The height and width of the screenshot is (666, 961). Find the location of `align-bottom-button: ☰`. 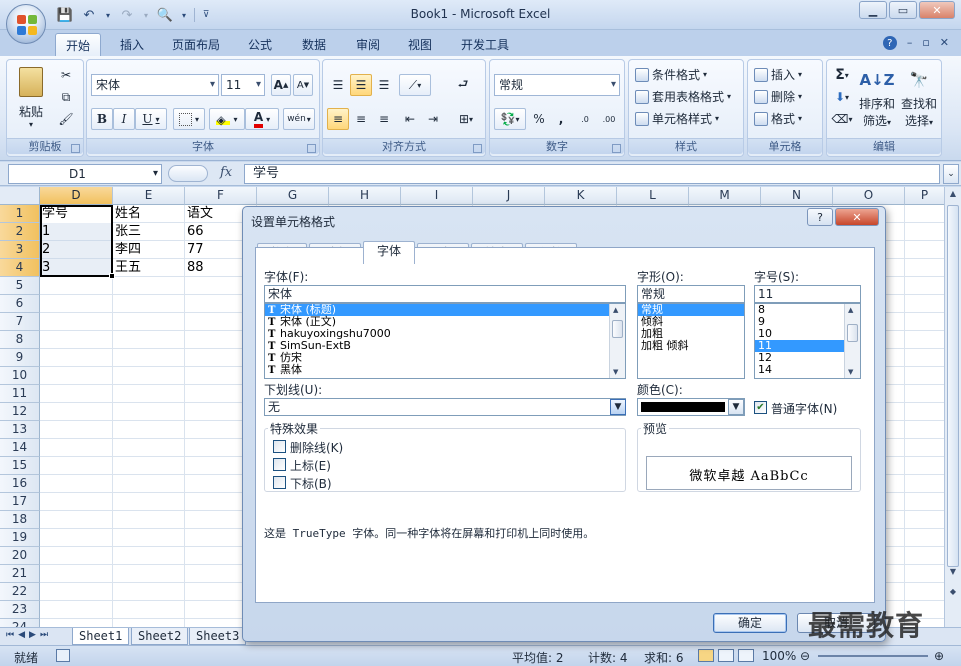

align-bottom-button: ☰ is located at coordinates (384, 85).